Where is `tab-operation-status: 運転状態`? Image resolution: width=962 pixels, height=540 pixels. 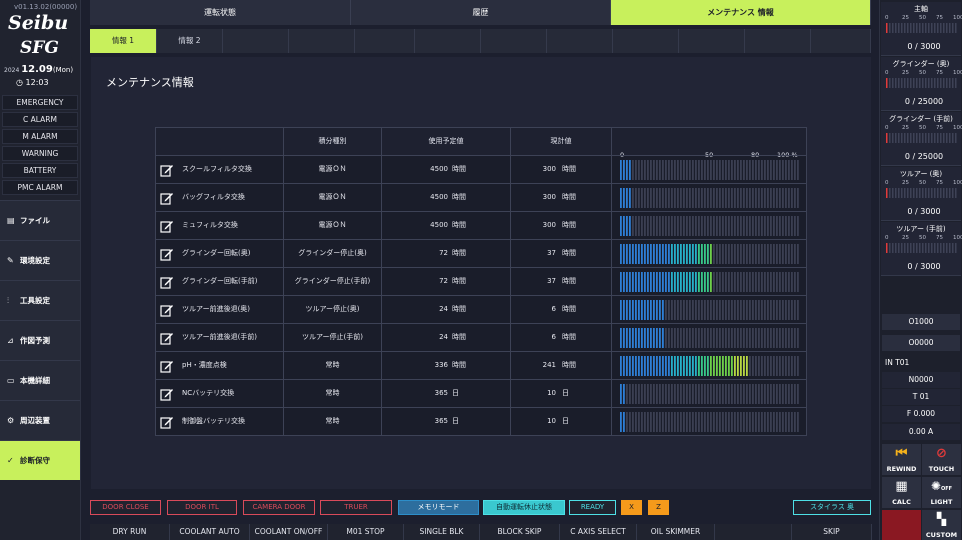
tab-operation-status: 運転状態 is located at coordinates (220, 12).